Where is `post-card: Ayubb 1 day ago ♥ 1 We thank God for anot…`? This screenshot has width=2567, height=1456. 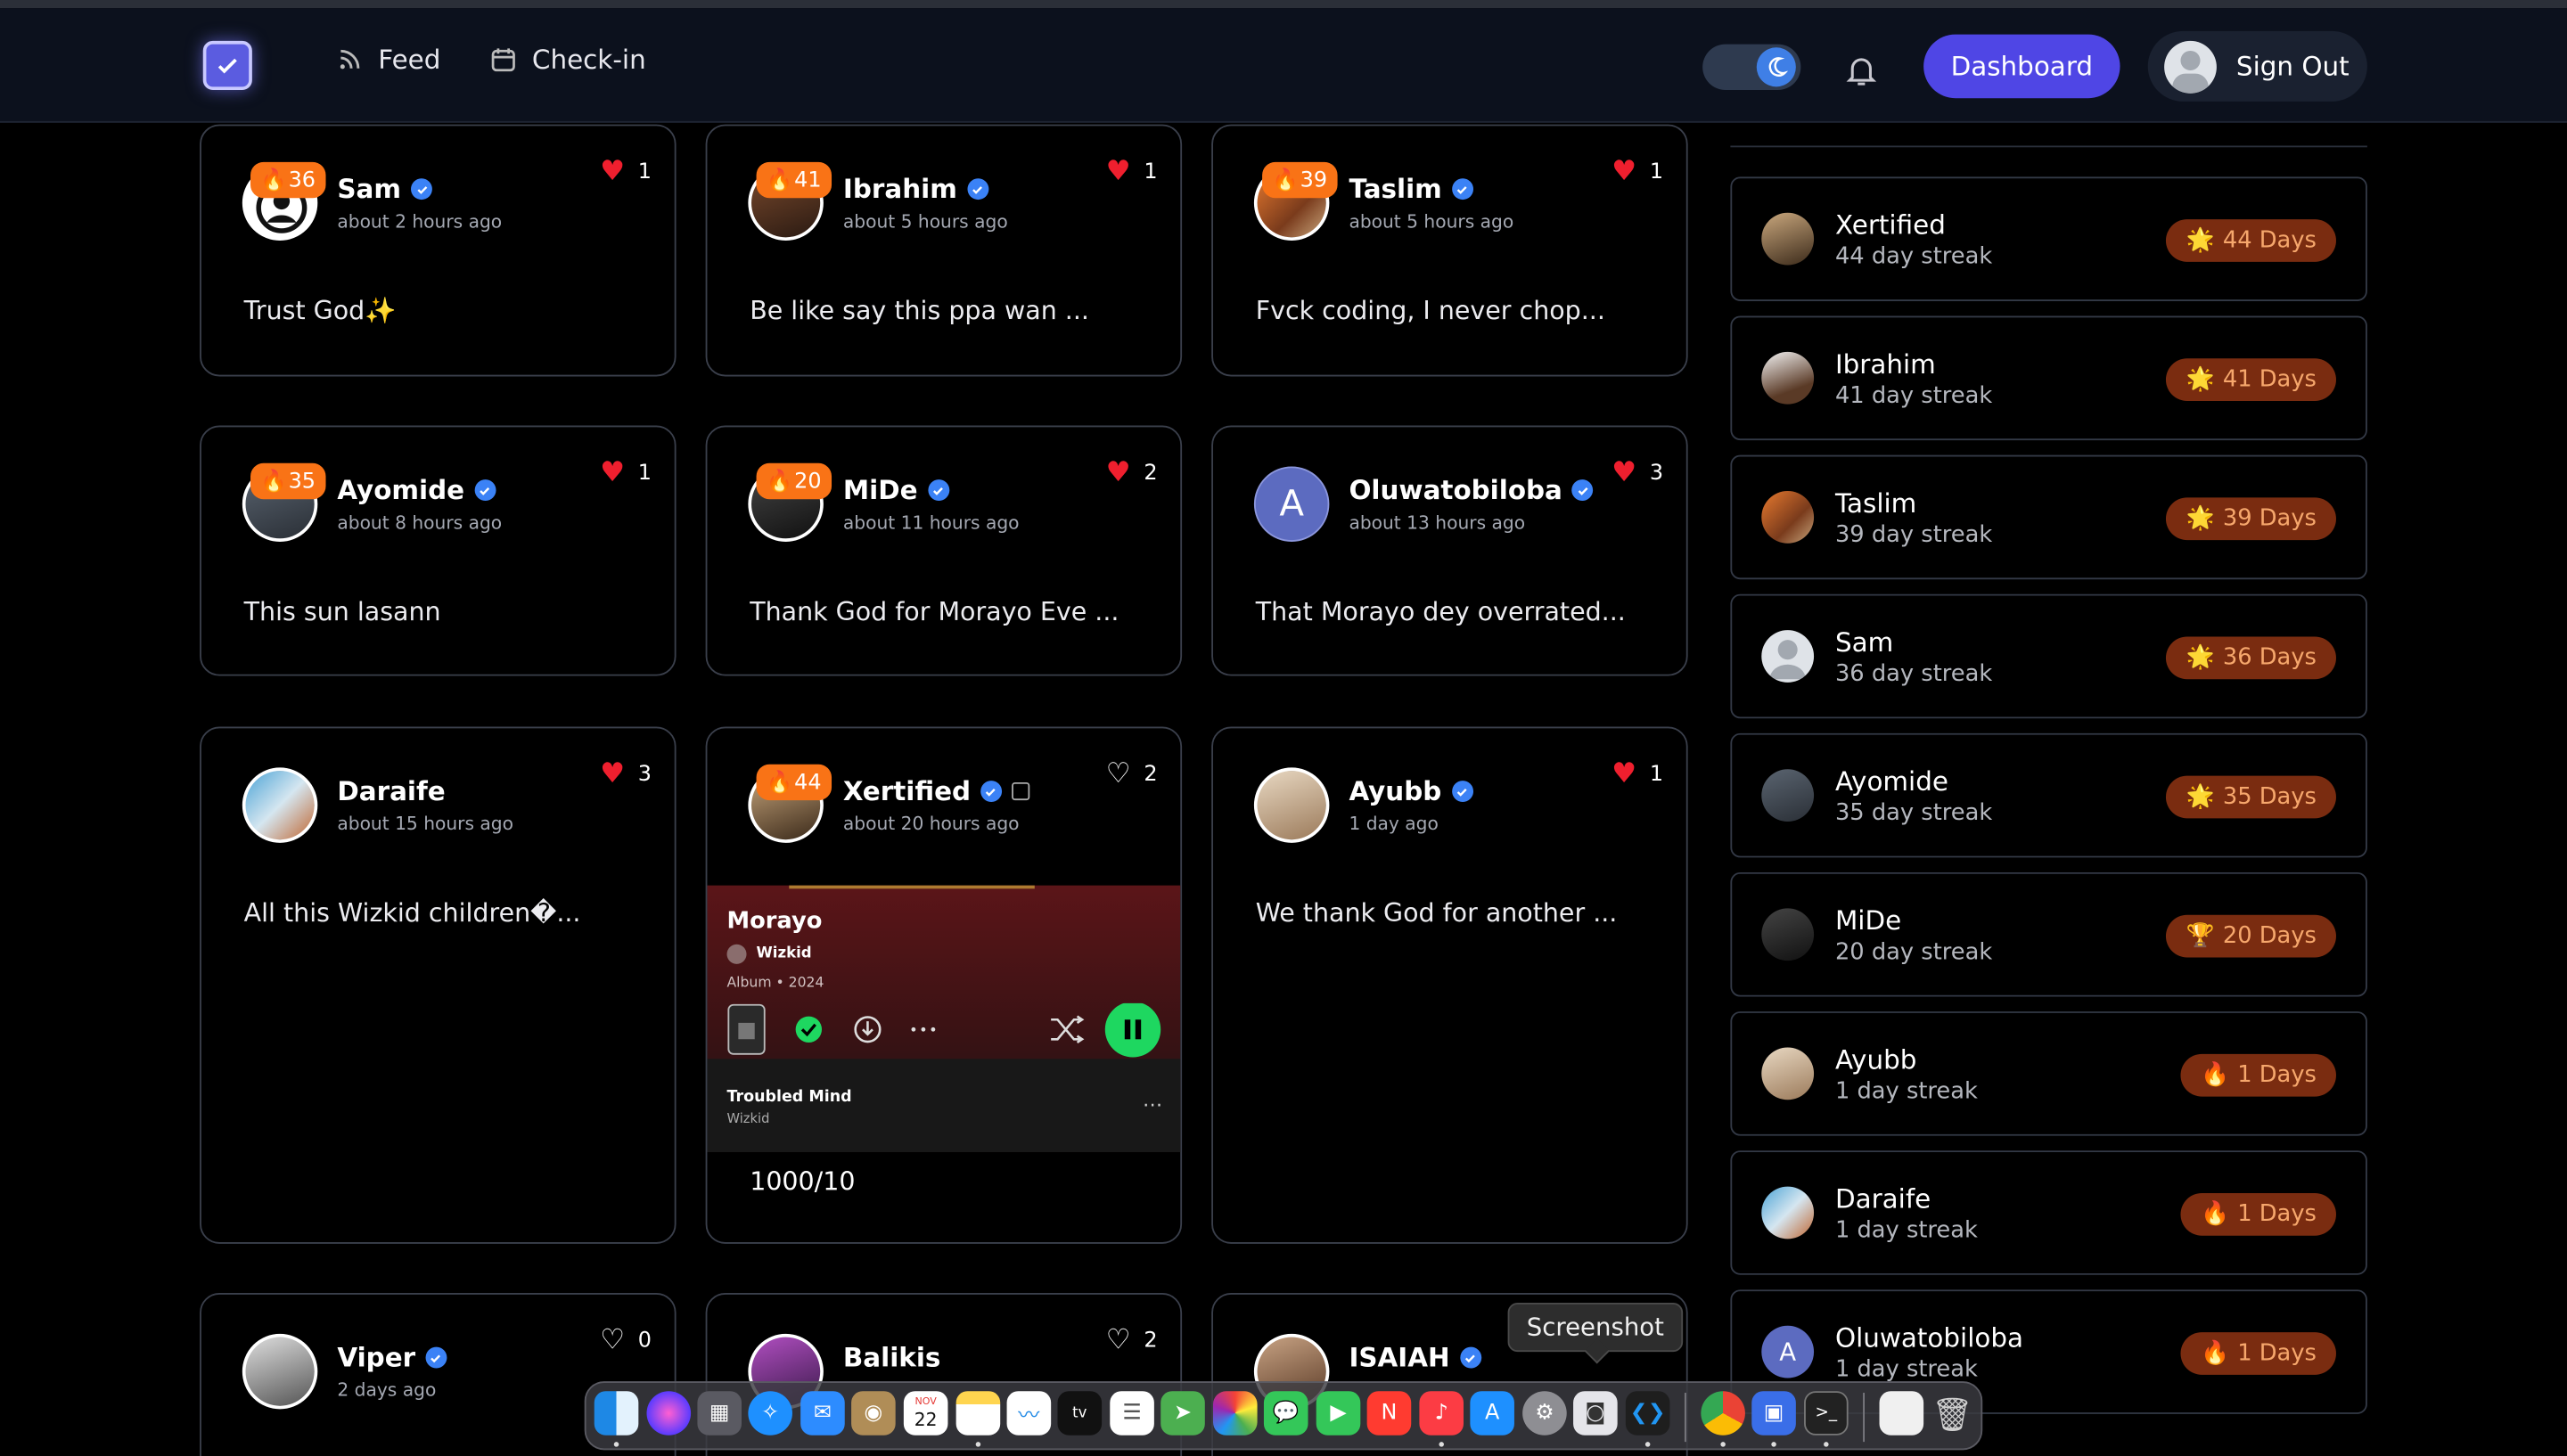
post-card: Ayubb 1 day ago ♥ 1 We thank God for anot… is located at coordinates (1450, 985).